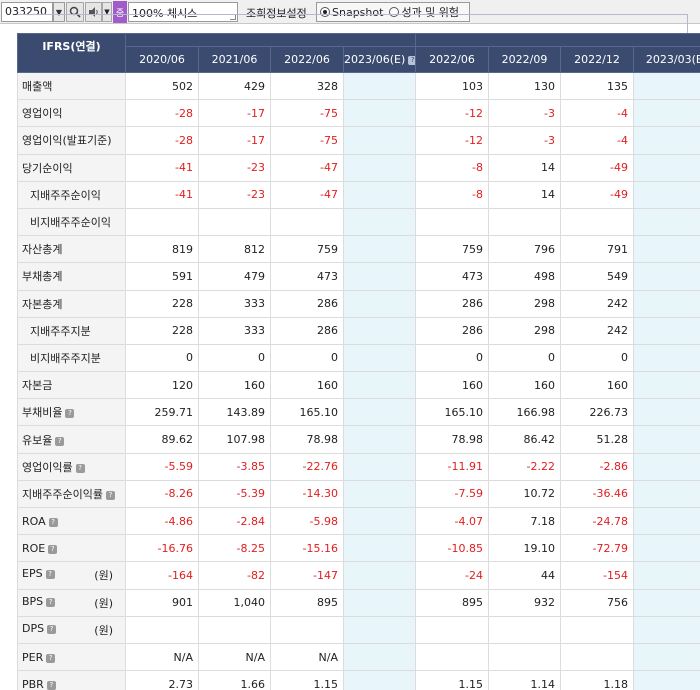  Describe the element at coordinates (270, 40) in the screenshot. I see `annual-group-header` at that location.